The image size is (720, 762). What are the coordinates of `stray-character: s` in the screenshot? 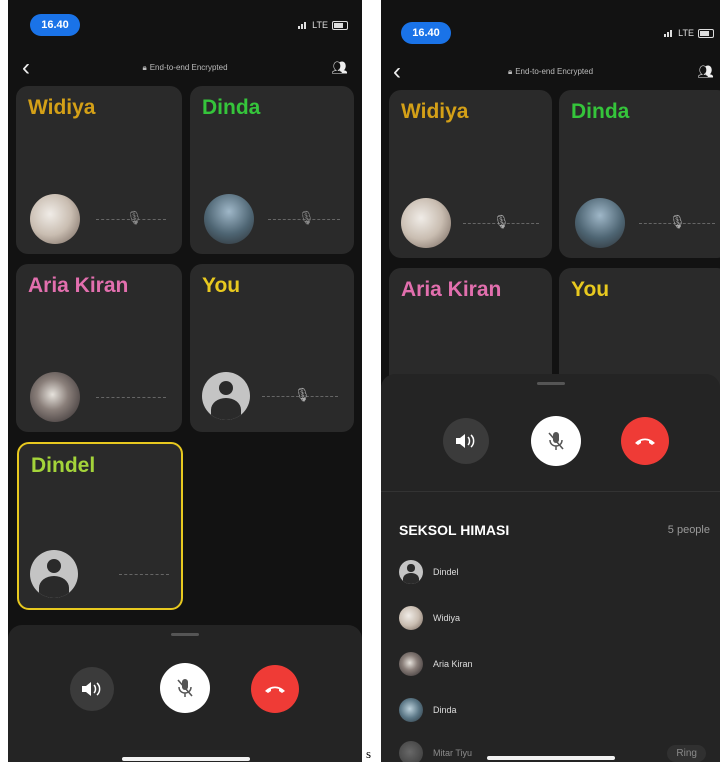 It's located at (369, 753).